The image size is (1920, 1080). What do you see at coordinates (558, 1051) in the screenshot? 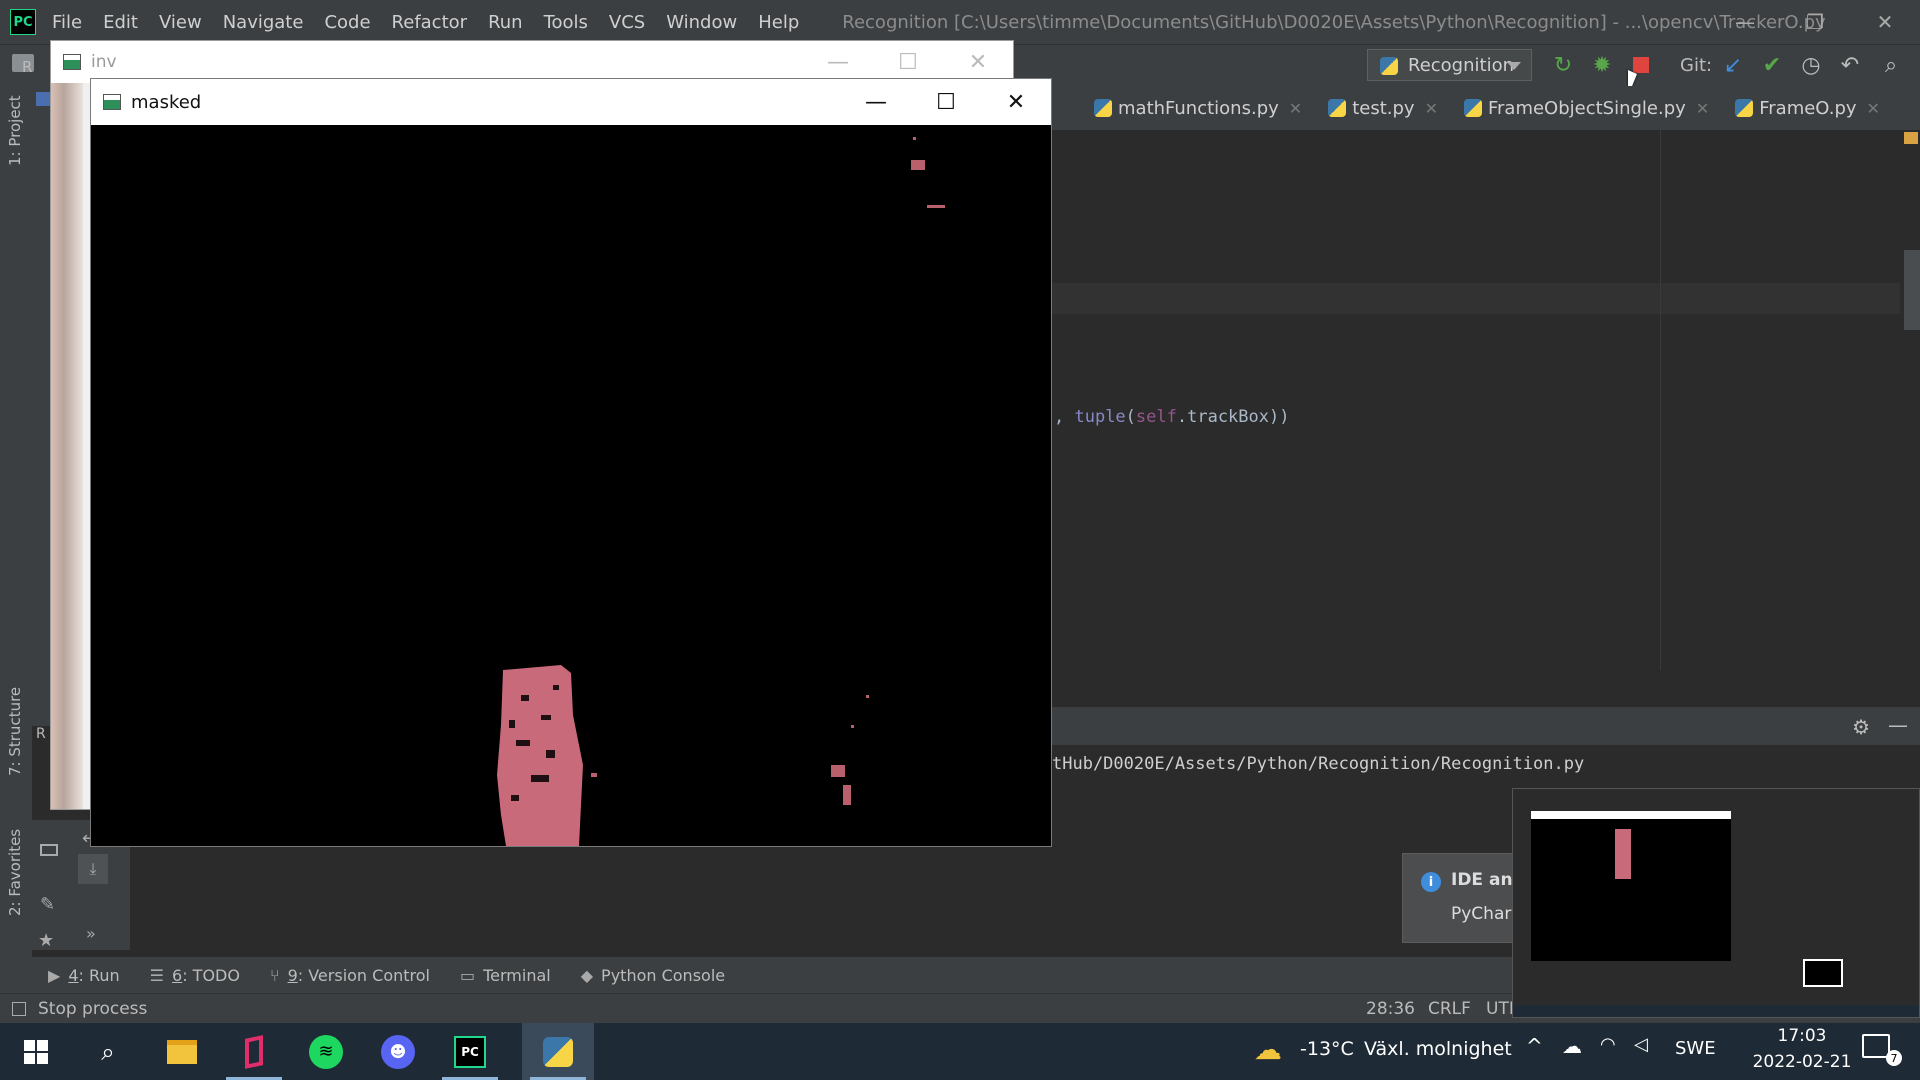
I see `taskbar-python` at bounding box center [558, 1051].